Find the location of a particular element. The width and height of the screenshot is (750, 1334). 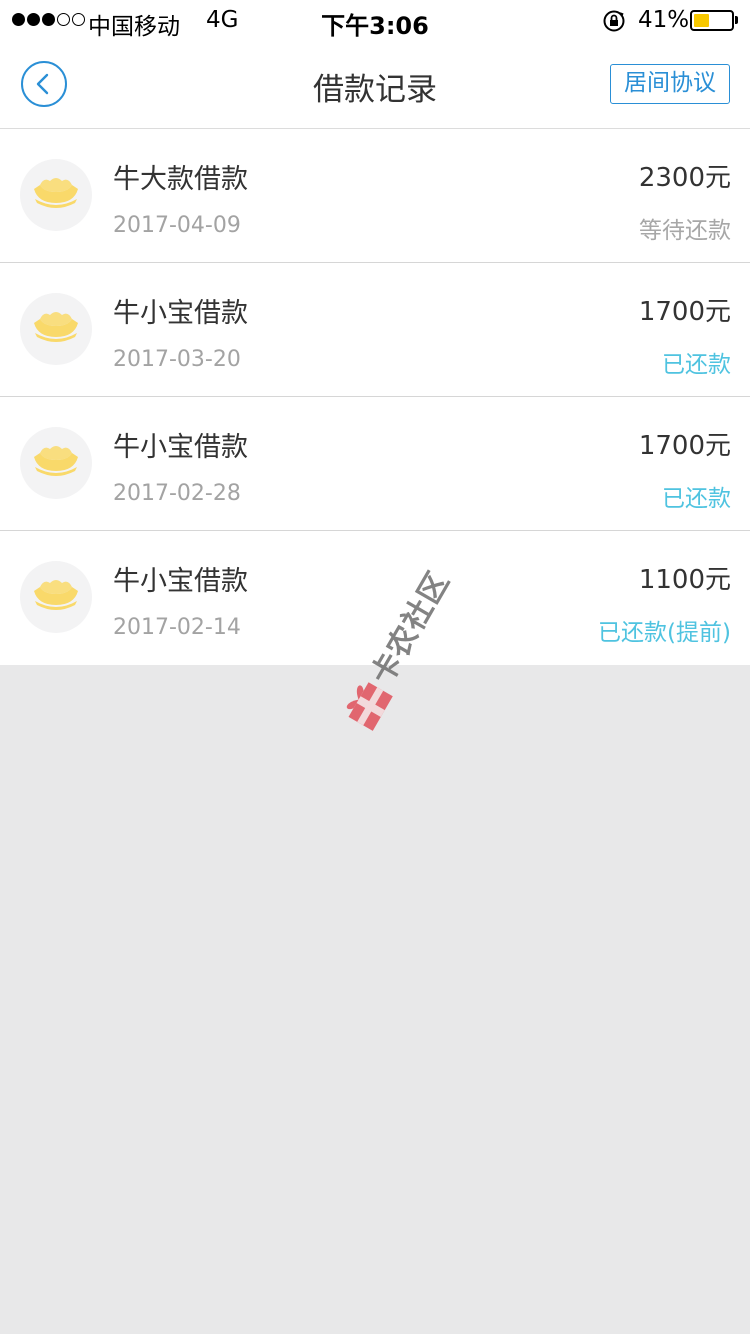

nav-bar: 借款记录 居间协议 is located at coordinates (375, 84).